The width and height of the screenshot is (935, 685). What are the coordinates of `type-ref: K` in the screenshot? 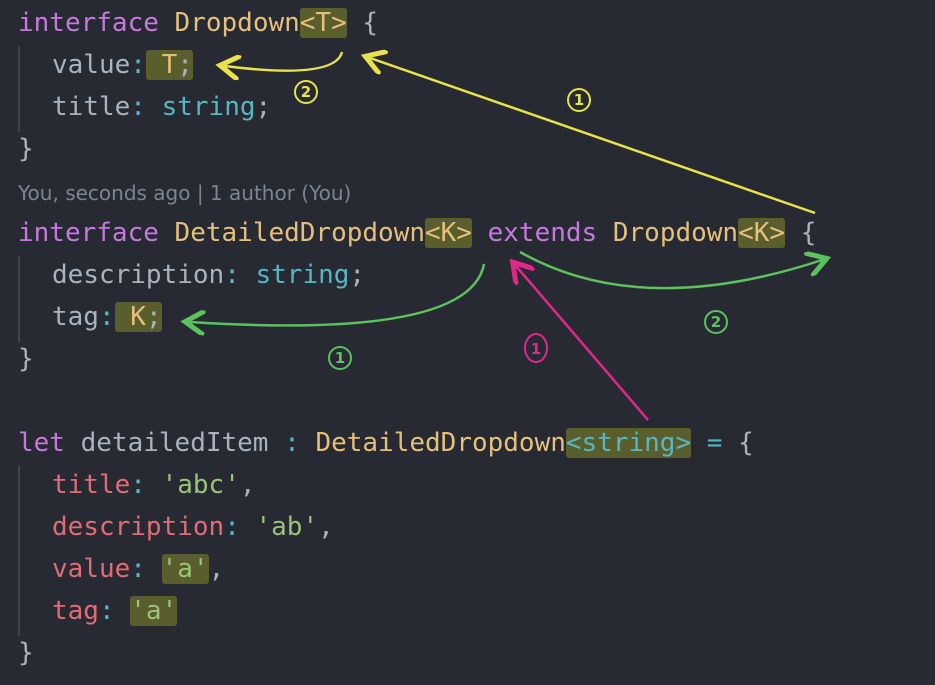 It's located at (138, 317).